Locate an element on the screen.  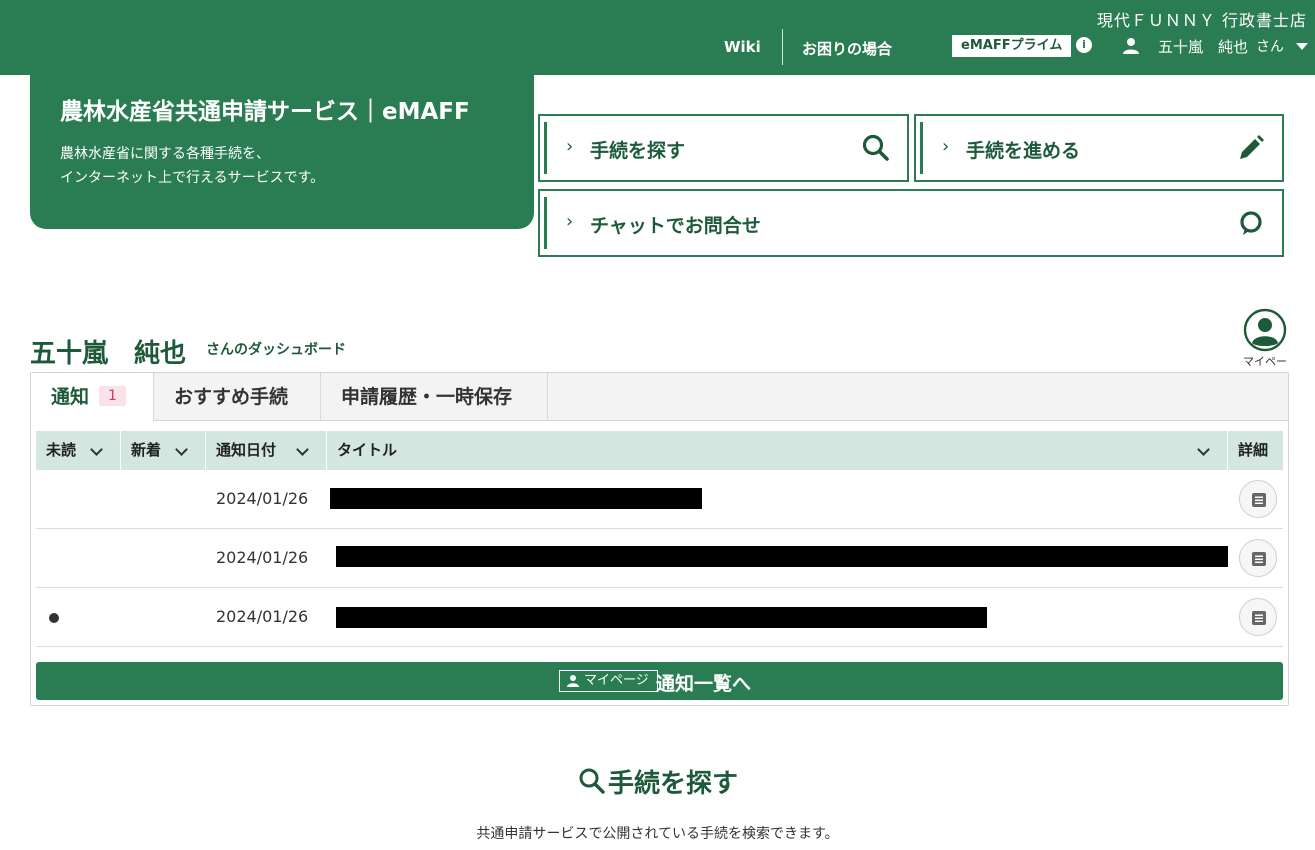
sort-title: タイトル is located at coordinates (782, 450).